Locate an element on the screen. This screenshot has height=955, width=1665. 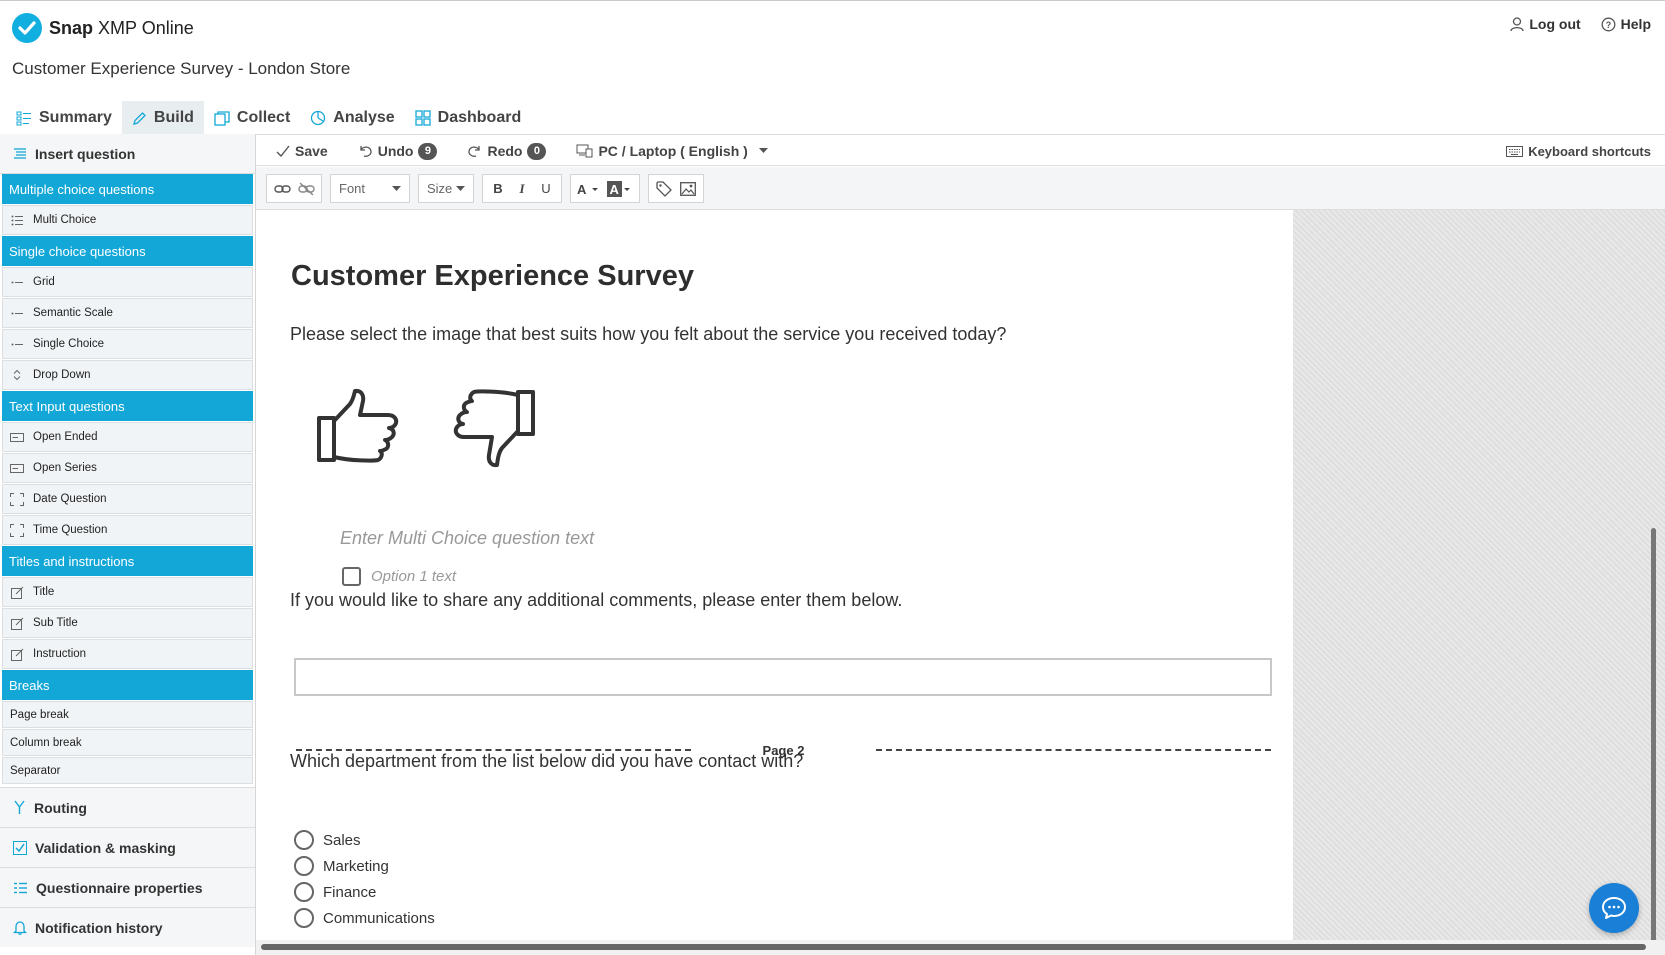
image-icon is located at coordinates (688, 189).